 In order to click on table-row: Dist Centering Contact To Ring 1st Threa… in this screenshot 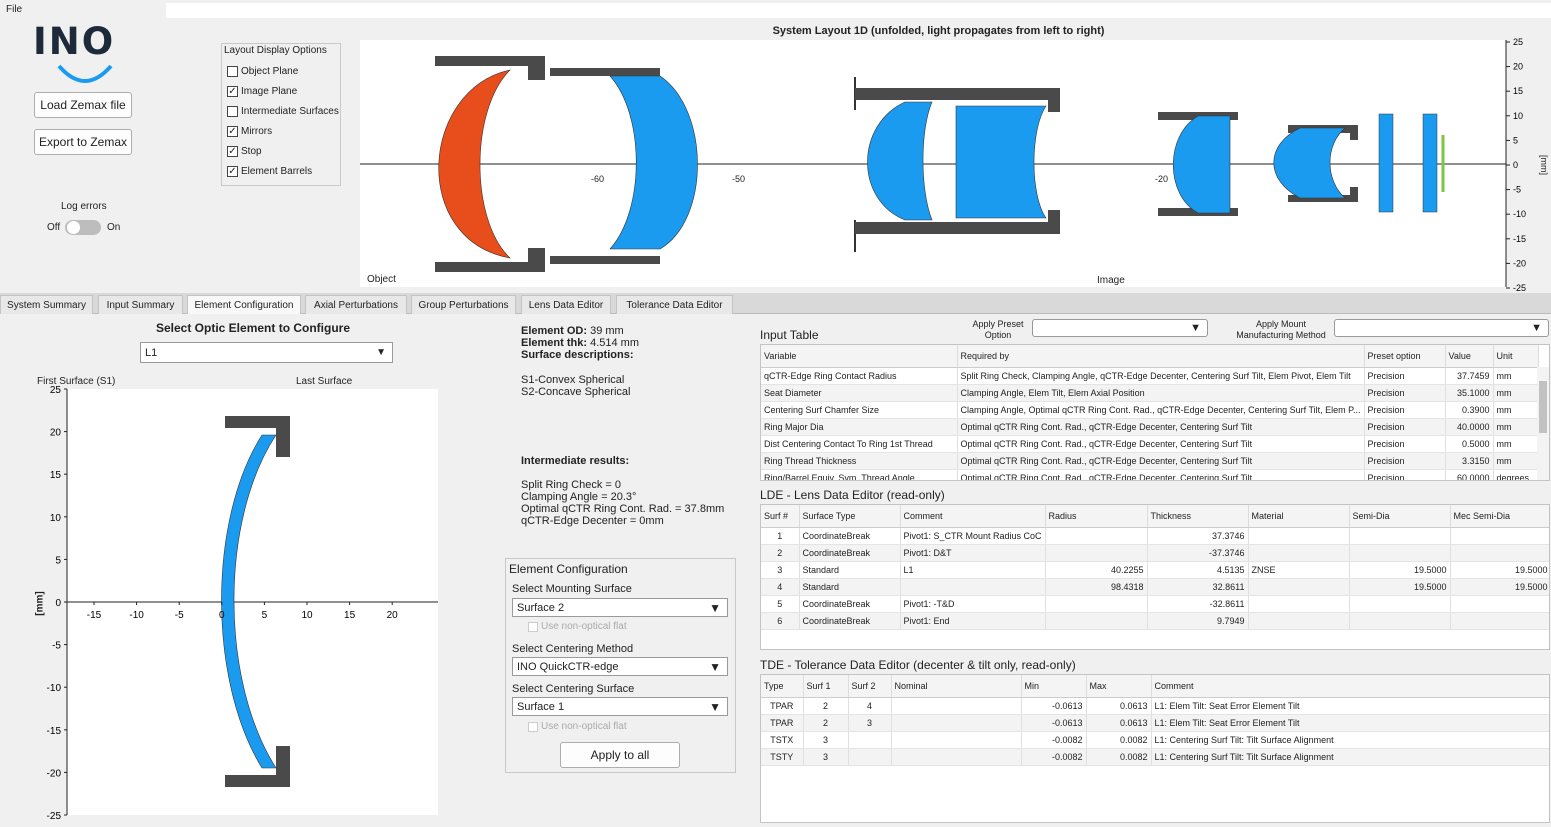, I will do `click(1150, 444)`.